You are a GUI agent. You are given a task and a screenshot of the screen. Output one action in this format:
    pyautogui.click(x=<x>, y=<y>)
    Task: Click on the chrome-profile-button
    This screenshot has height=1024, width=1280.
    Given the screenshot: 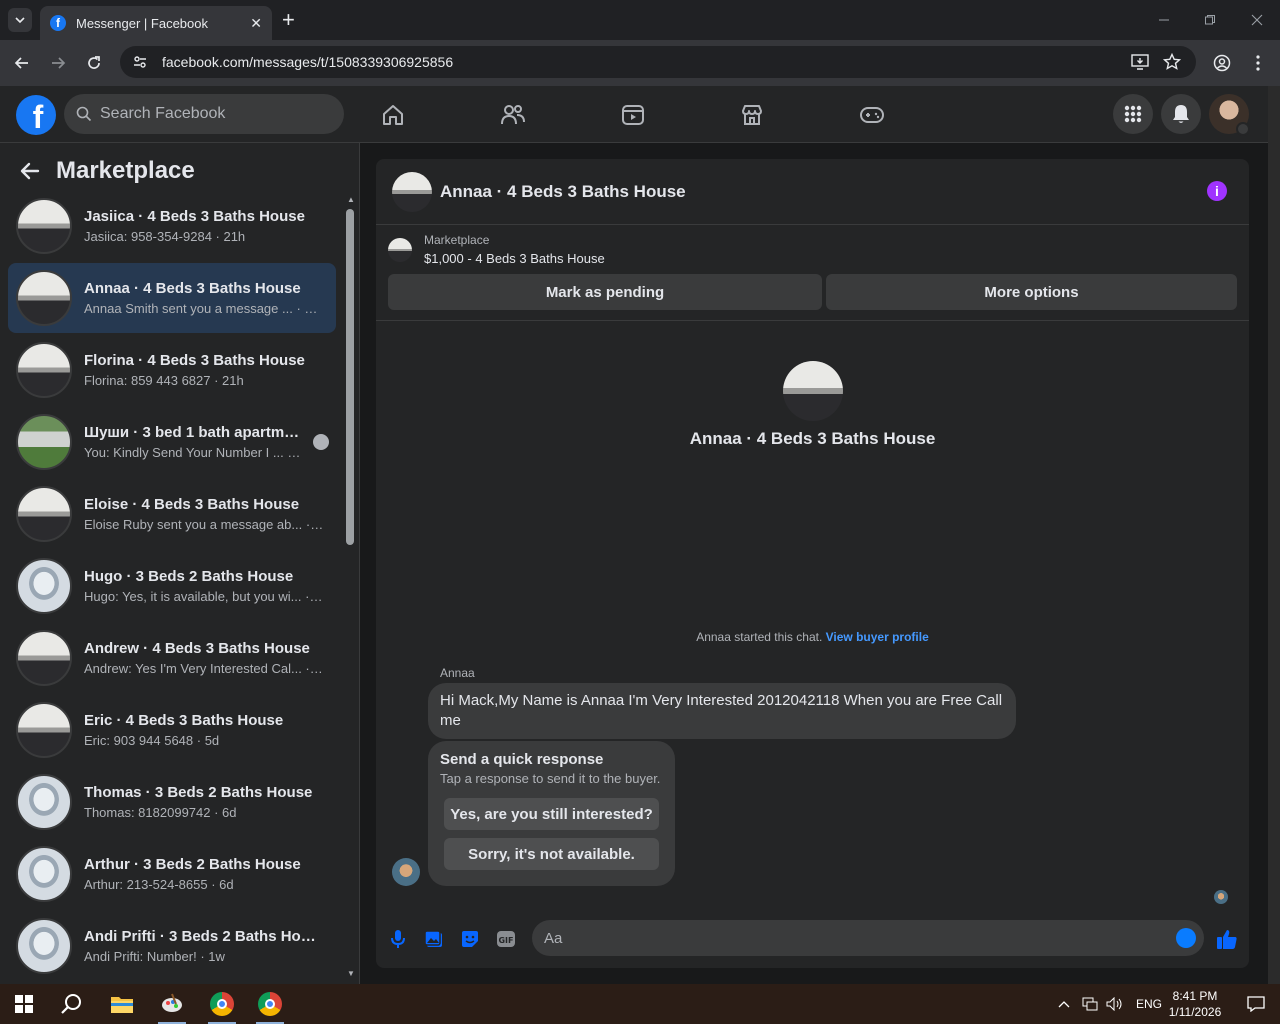 What is the action you would take?
    pyautogui.click(x=270, y=1004)
    